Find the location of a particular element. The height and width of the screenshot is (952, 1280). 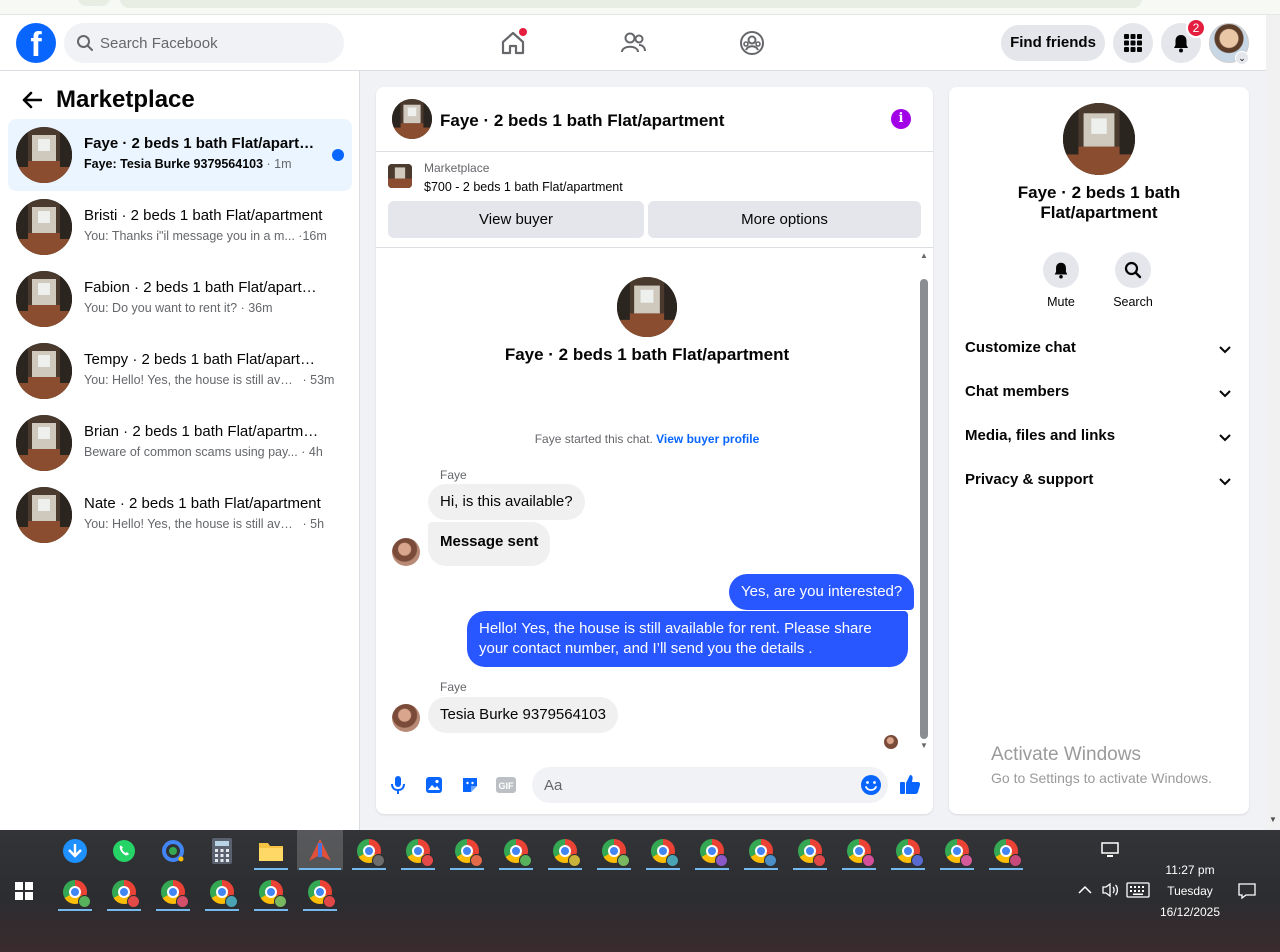

action-center-icon is located at coordinates (1247, 892).